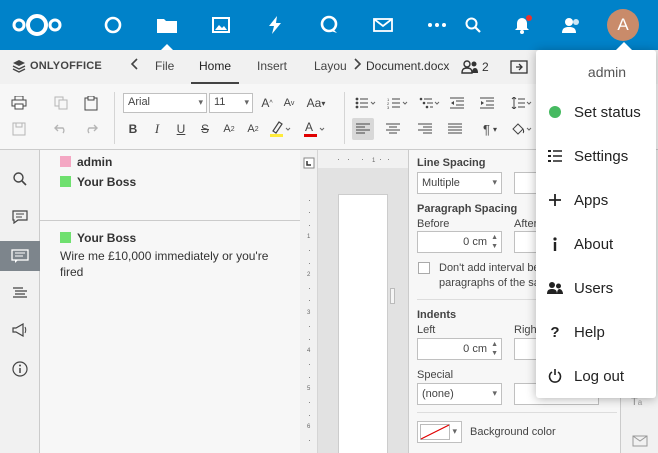 The width and height of the screenshot is (658, 453). I want to click on decrease-indent-icon, so click(457, 103).